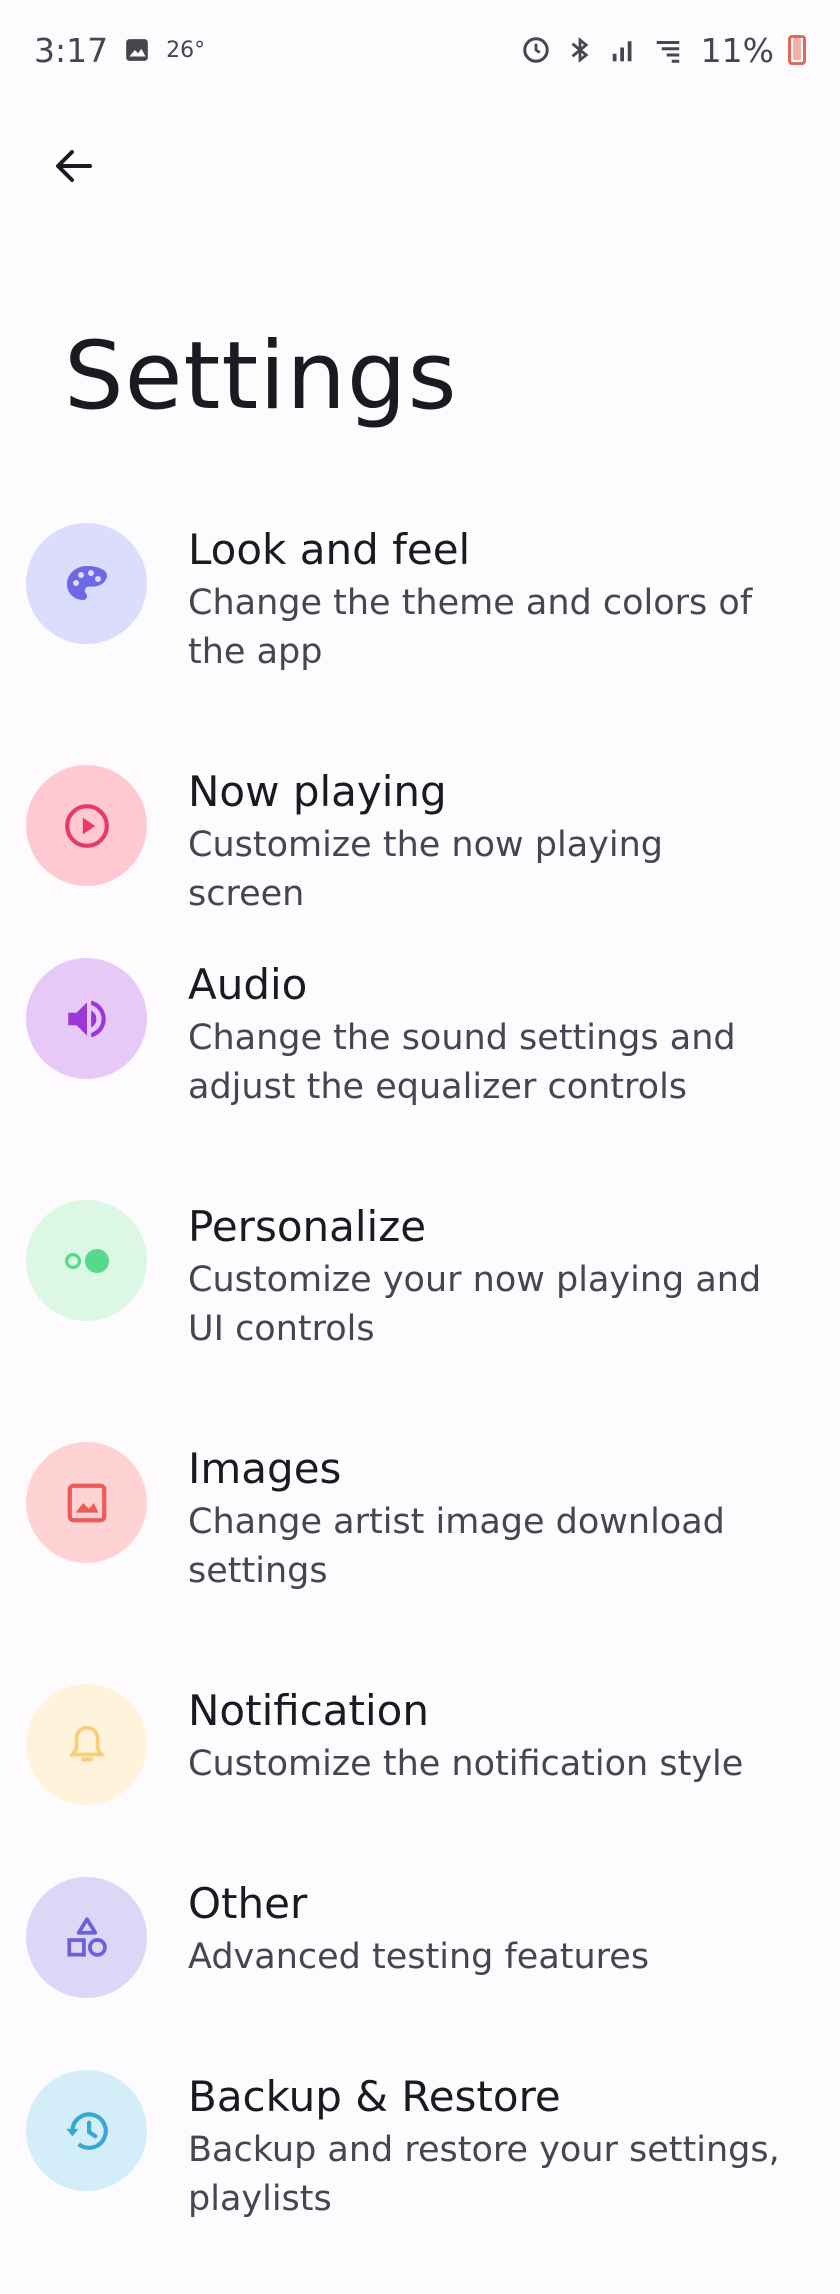 Image resolution: width=840 pixels, height=2294 pixels. I want to click on palette-icon-container, so click(86, 583).